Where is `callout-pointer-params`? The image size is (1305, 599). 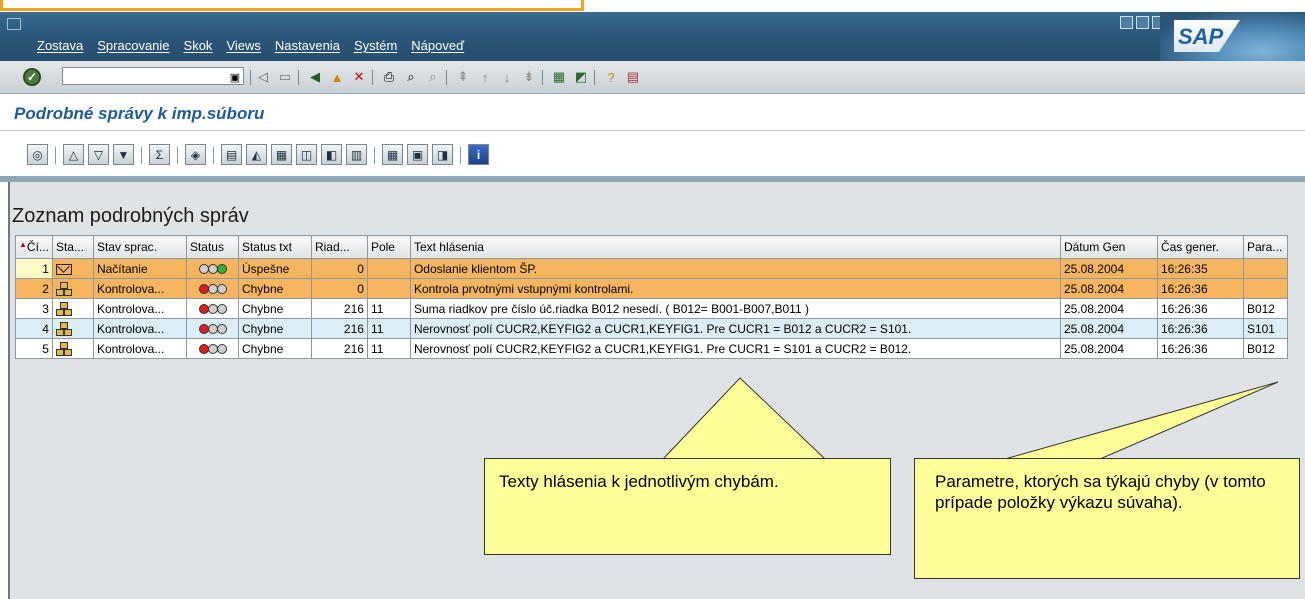 callout-pointer-params is located at coordinates (1141, 420).